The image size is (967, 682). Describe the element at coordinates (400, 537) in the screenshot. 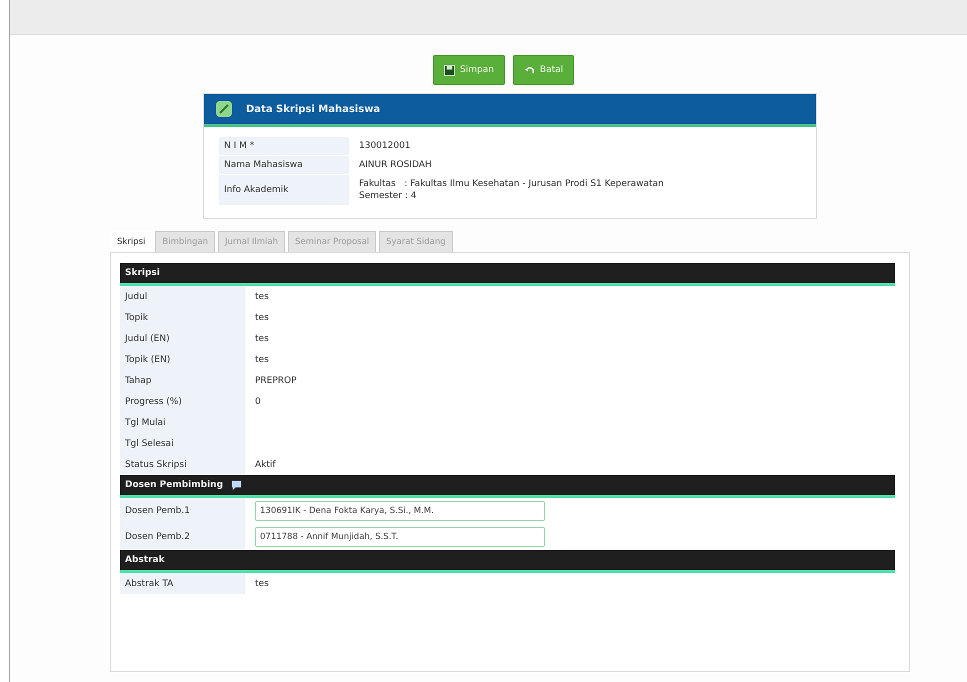

I see `input-field: 0711788 - Annif Munjidah, S.S.T.` at that location.